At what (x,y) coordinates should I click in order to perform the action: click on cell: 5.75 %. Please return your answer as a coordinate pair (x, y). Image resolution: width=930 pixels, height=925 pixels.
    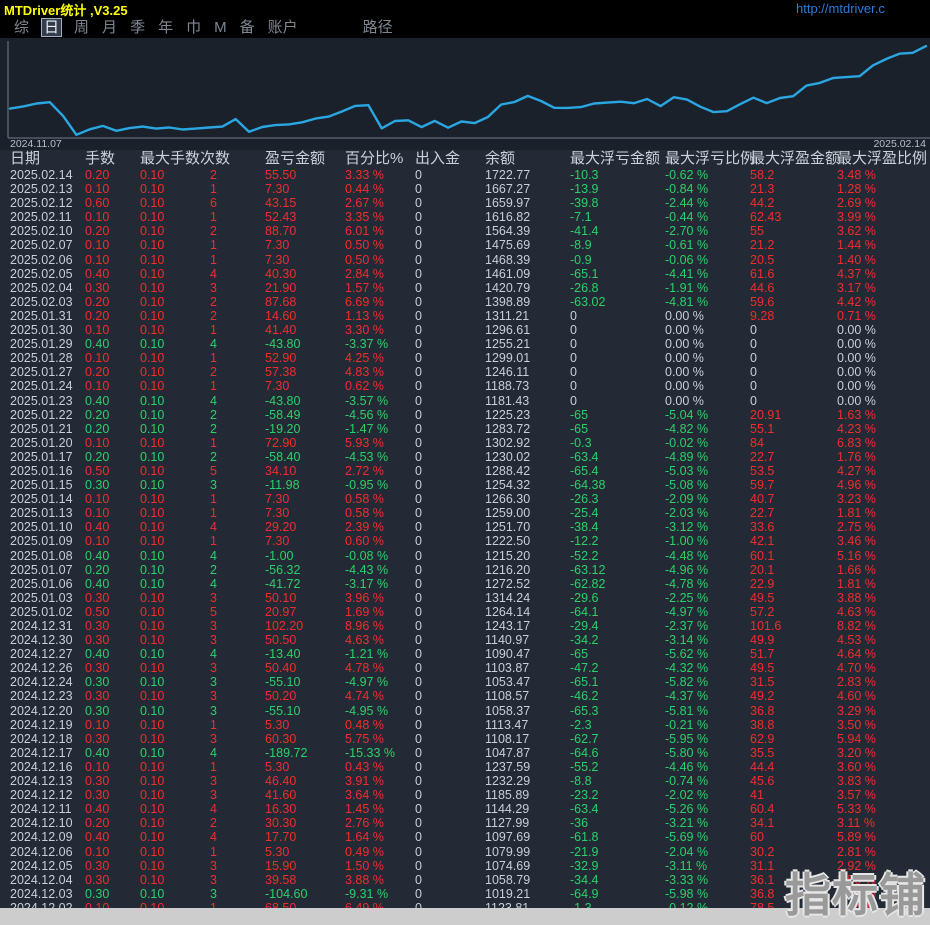
    Looking at the image, I should click on (364, 738).